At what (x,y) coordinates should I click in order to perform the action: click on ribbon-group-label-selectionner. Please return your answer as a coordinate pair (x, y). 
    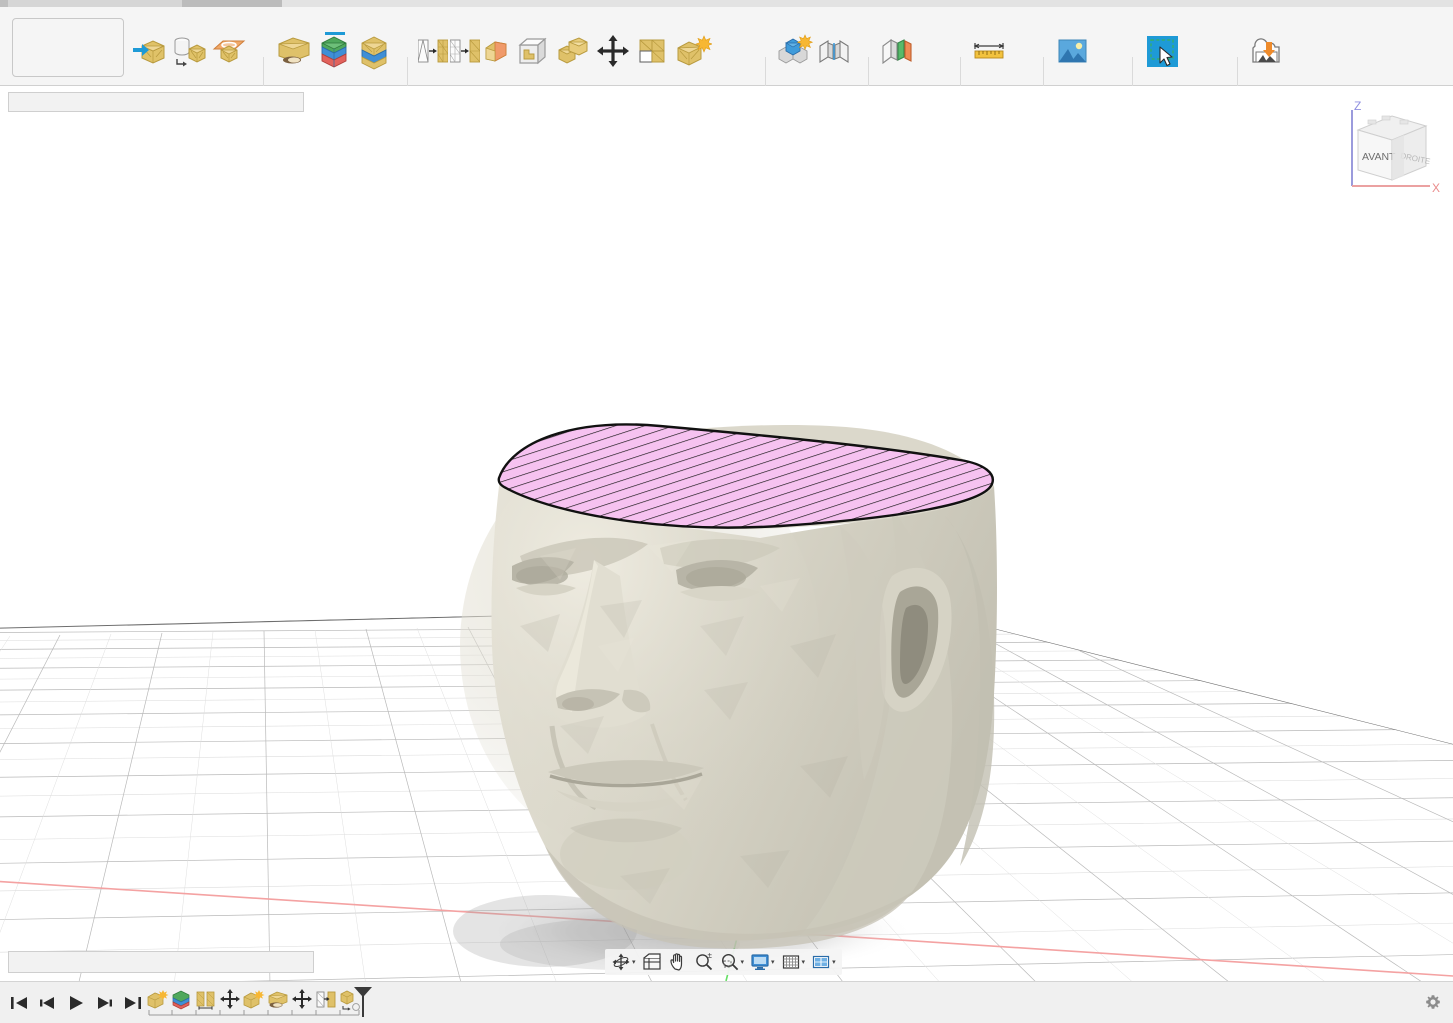
    Looking at the image, I should click on (1162, 76).